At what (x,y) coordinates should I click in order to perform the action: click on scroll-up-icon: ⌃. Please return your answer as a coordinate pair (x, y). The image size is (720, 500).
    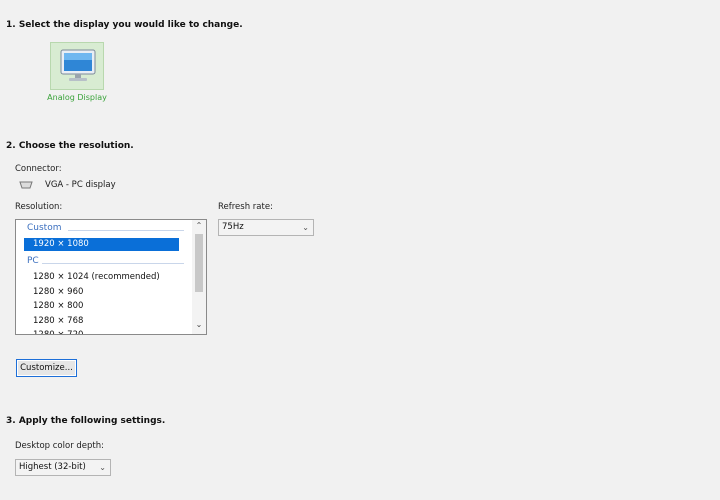
    Looking at the image, I should click on (199, 225).